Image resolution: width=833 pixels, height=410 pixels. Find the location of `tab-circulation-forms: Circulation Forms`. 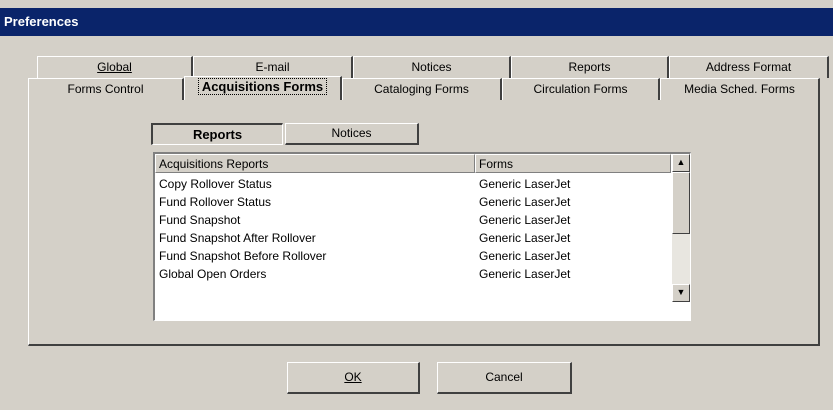

tab-circulation-forms: Circulation Forms is located at coordinates (581, 89).